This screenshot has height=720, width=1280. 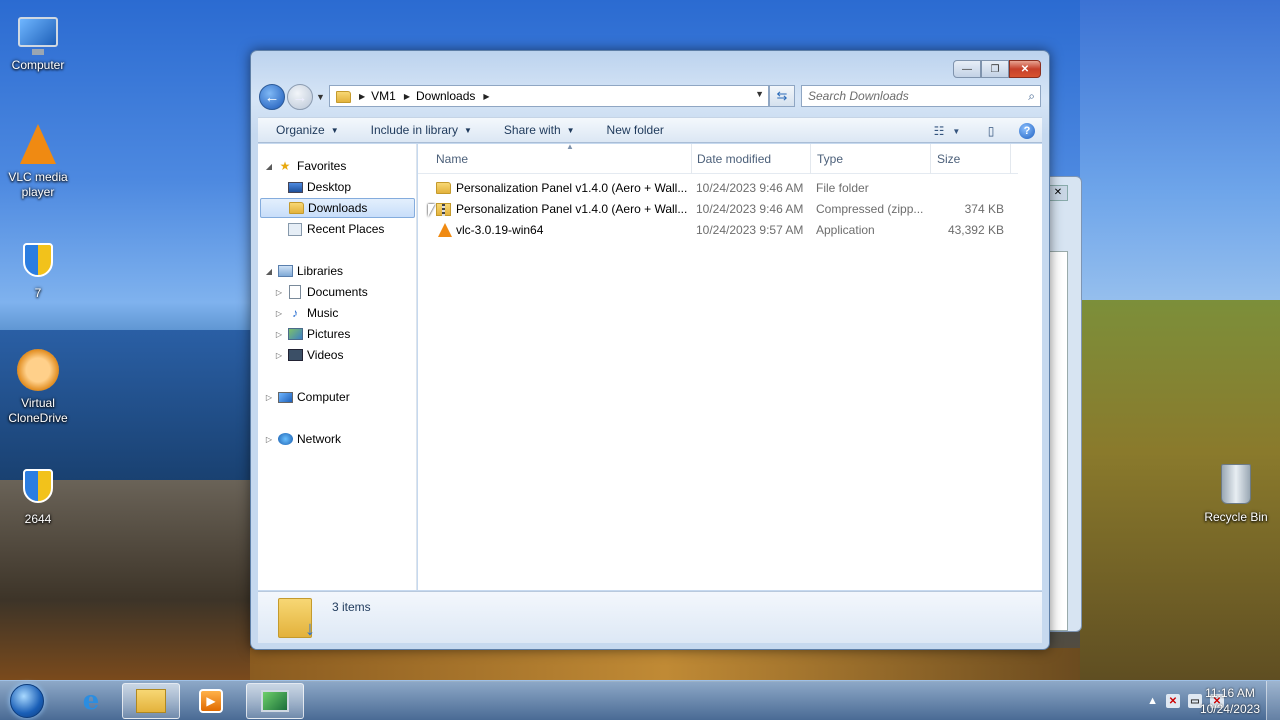 I want to click on nav-item-documents: ▷ Documents, so click(x=353, y=292).